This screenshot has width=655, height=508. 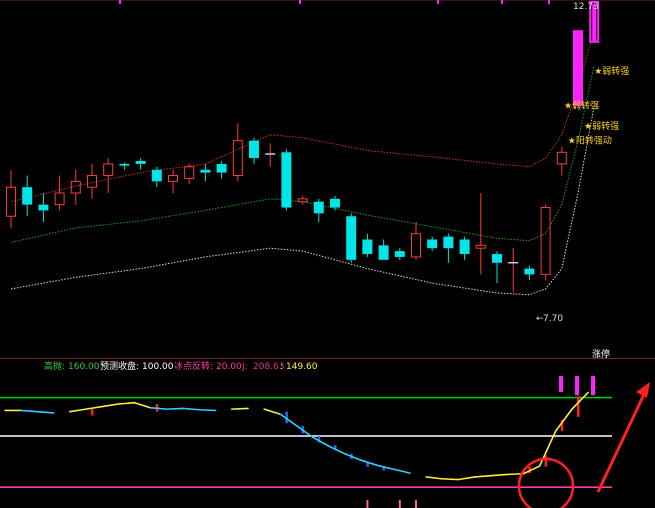 What do you see at coordinates (586, 7) in the screenshot?
I see `high-price-label: 12.73` at bounding box center [586, 7].